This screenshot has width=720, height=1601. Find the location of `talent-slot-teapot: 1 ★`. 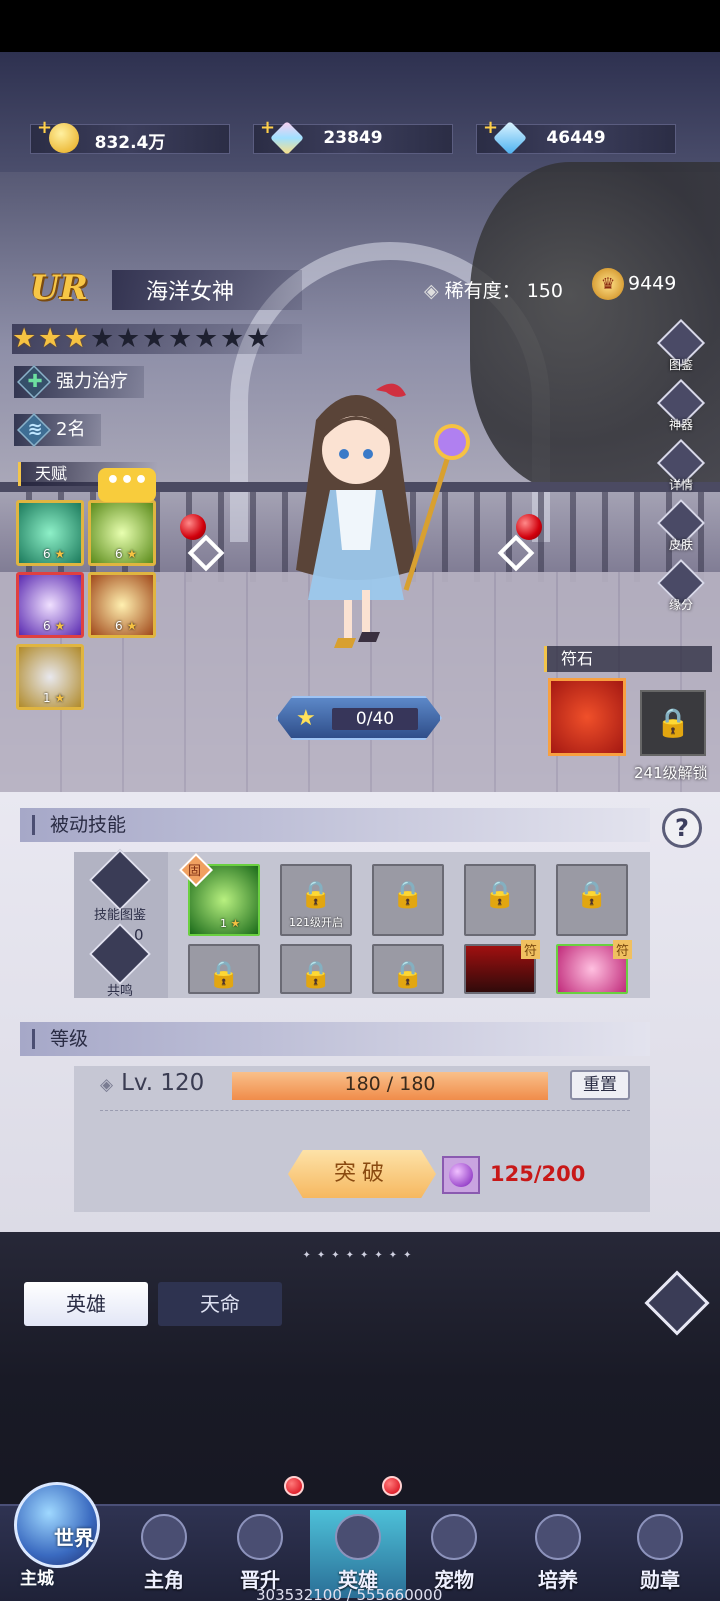

talent-slot-teapot: 1 ★ is located at coordinates (50, 677).